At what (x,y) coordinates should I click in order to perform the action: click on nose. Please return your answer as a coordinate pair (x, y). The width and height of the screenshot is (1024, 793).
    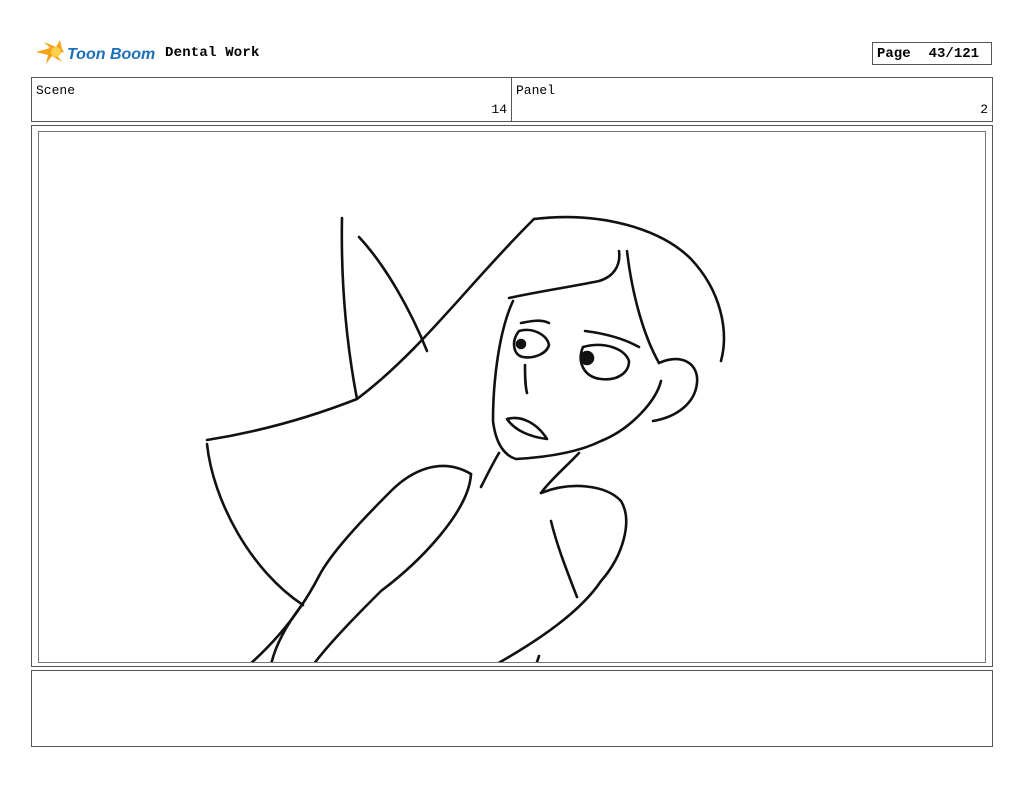
    Looking at the image, I should click on (526, 379).